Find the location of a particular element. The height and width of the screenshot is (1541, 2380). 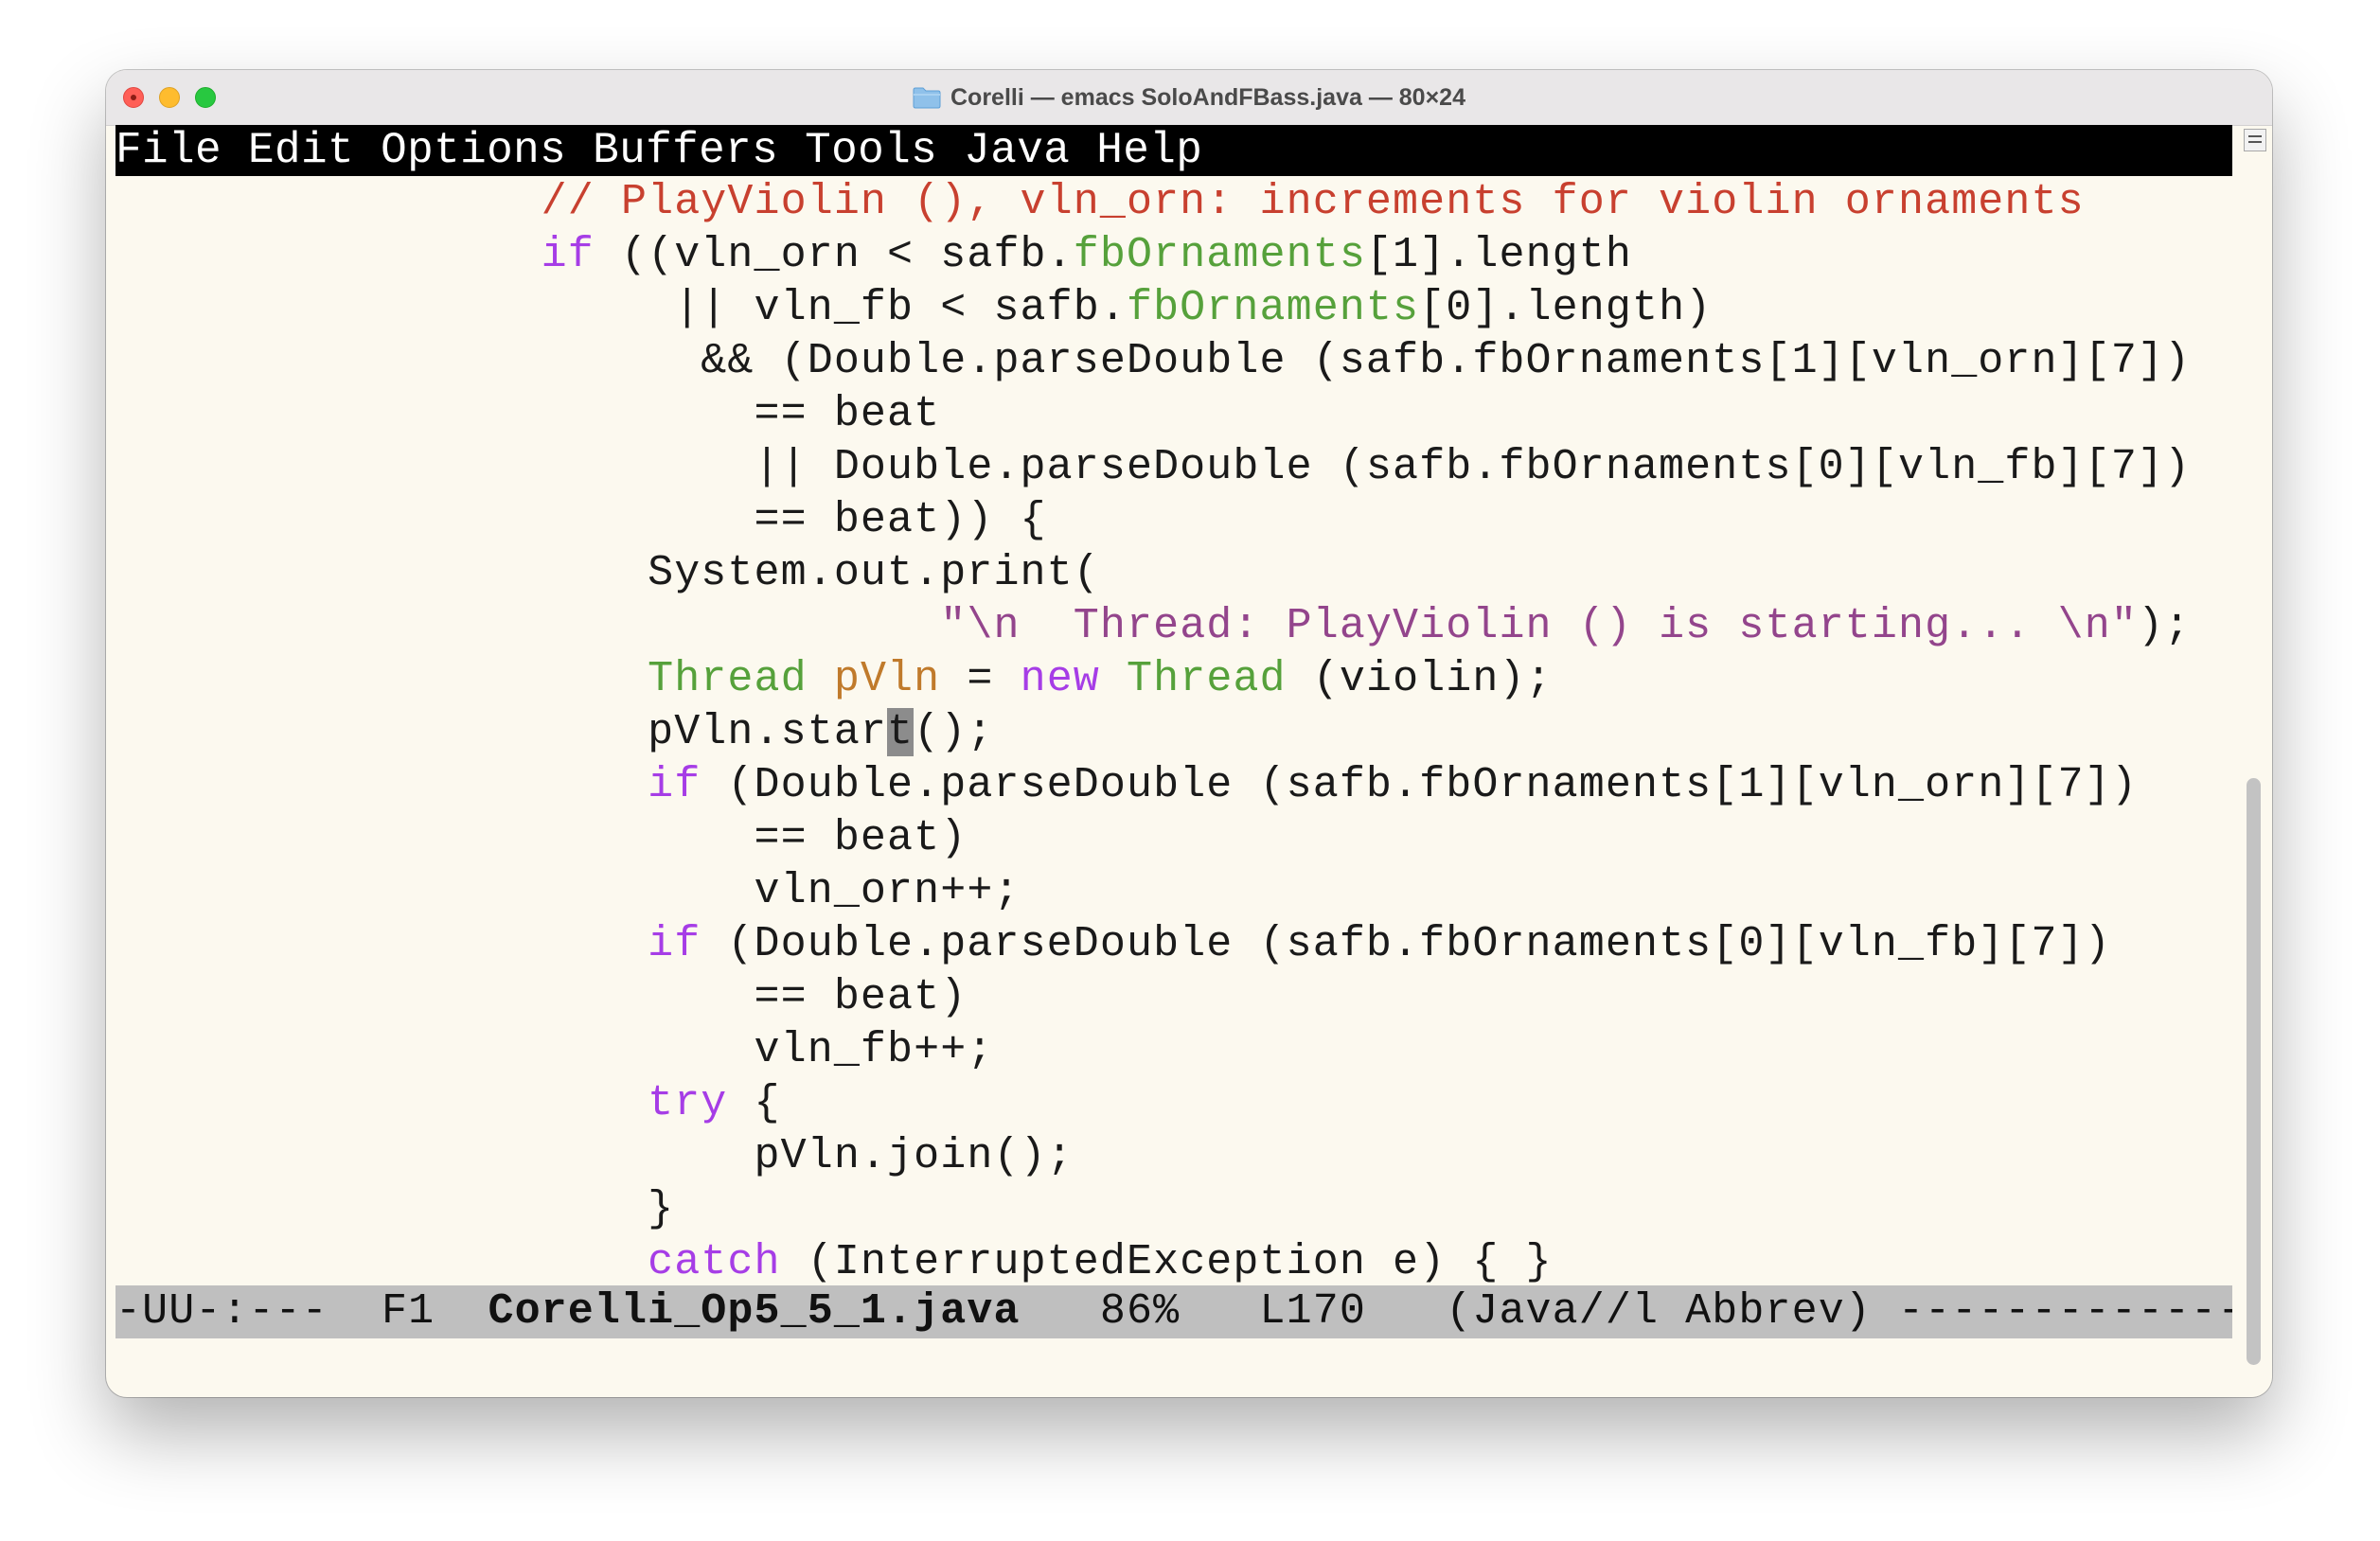

buffer-name: Corelli_Op5_5_1.java is located at coordinates (754, 1311).